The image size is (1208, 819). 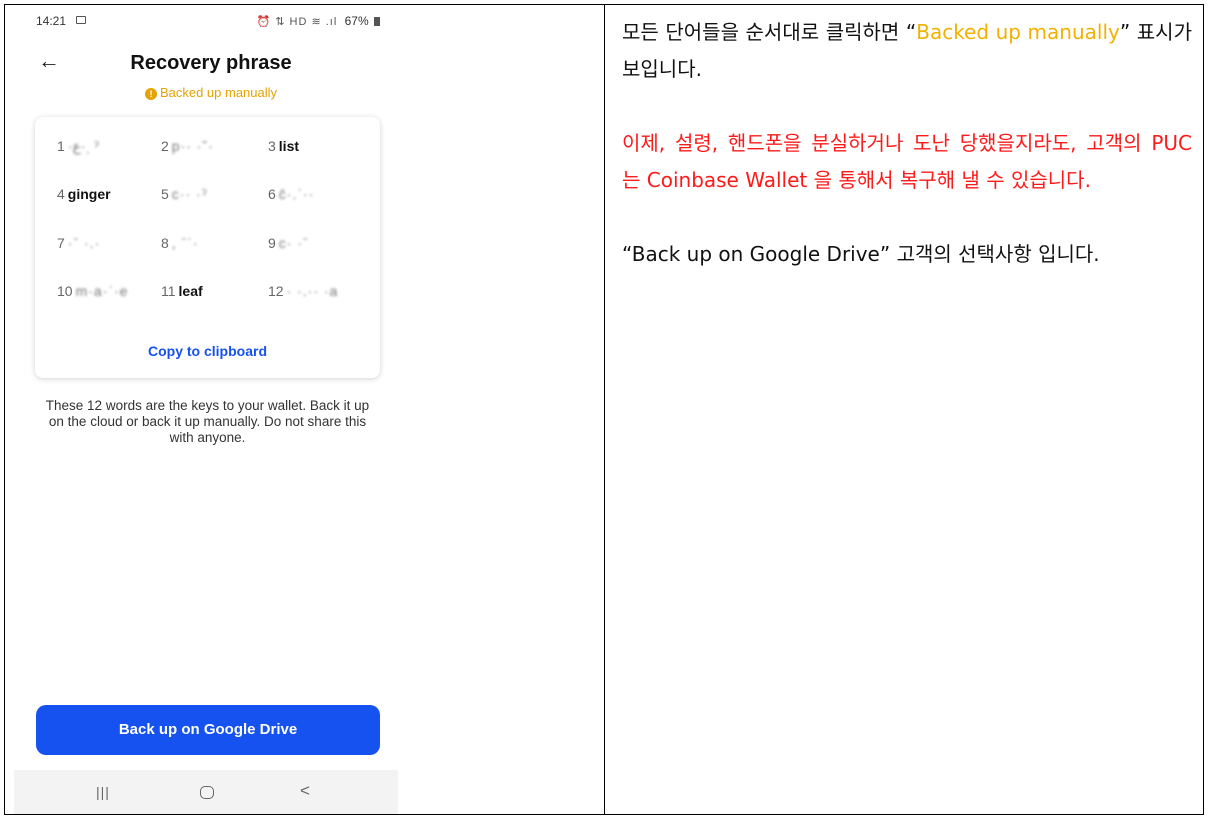 I want to click on table-divider, so click(x=604, y=409).